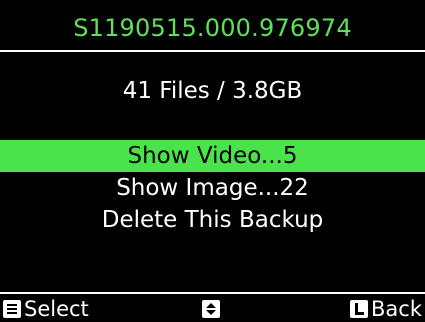 The height and width of the screenshot is (322, 425). I want to click on backup-title: S1190515.000.976974, so click(212, 28).